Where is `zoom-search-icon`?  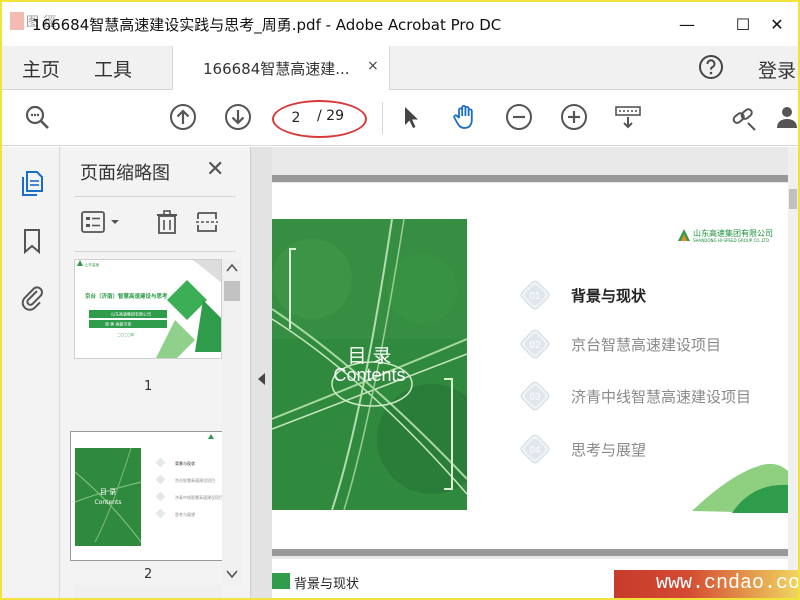 zoom-search-icon is located at coordinates (37, 117).